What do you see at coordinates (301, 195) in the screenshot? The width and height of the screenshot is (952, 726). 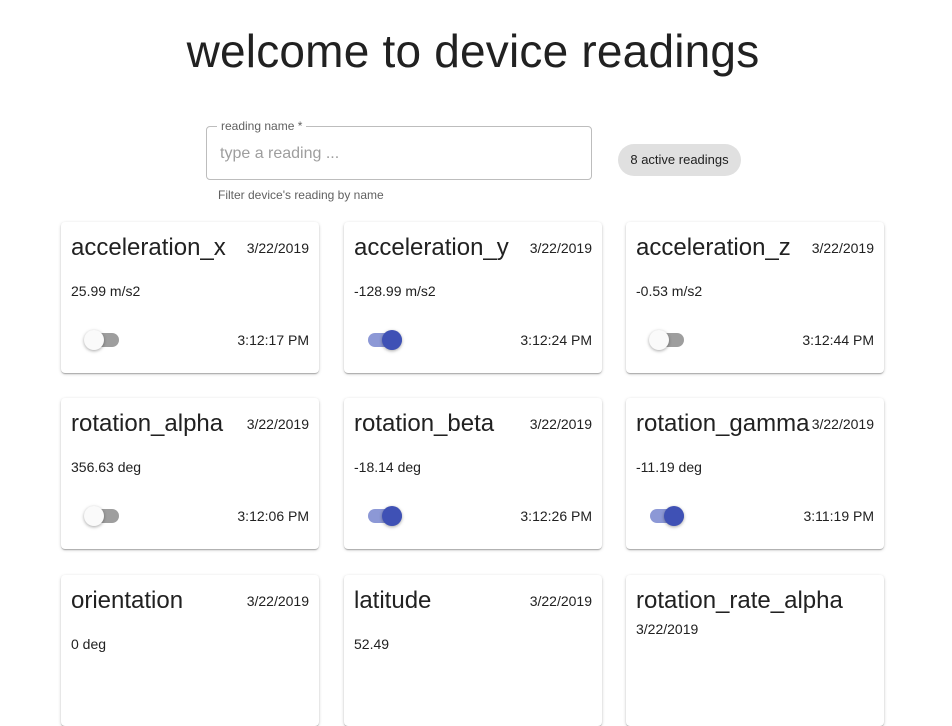 I see `filter-helper-text: Filter device's reading by name` at bounding box center [301, 195].